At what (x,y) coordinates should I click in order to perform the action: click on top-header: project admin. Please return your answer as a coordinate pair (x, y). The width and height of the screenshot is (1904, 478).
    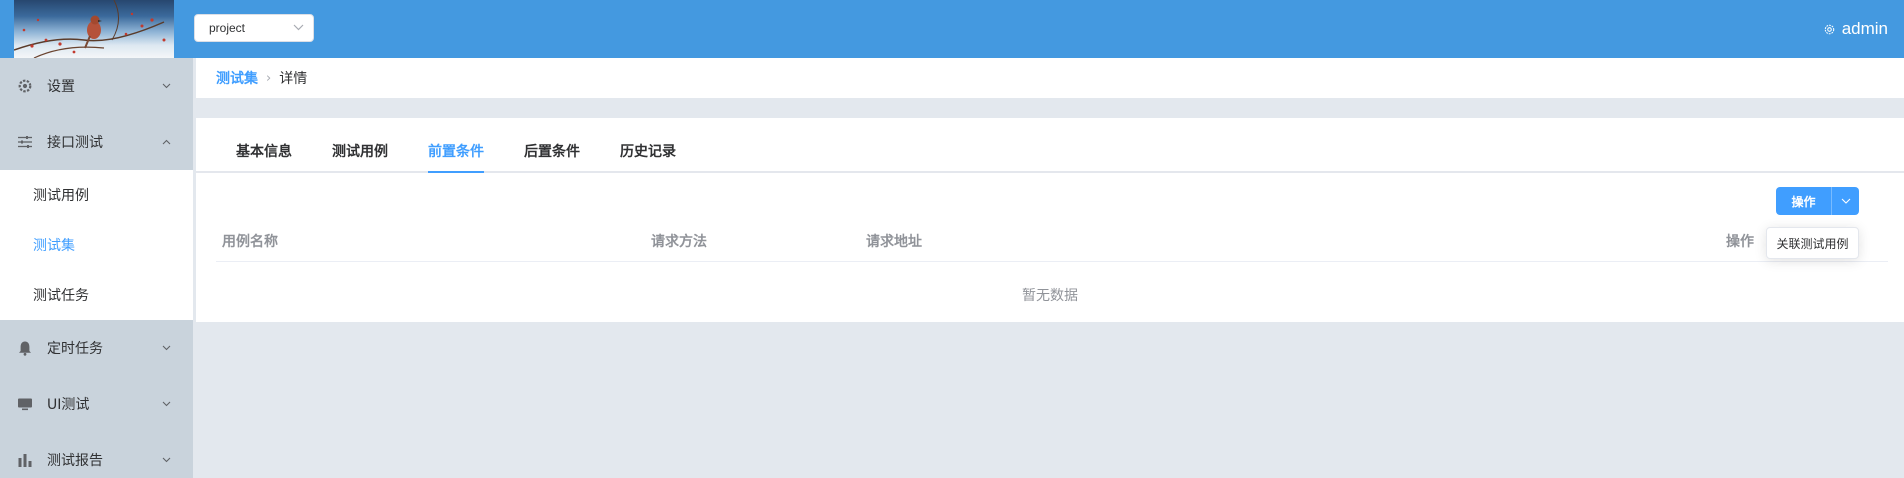
    Looking at the image, I should click on (952, 29).